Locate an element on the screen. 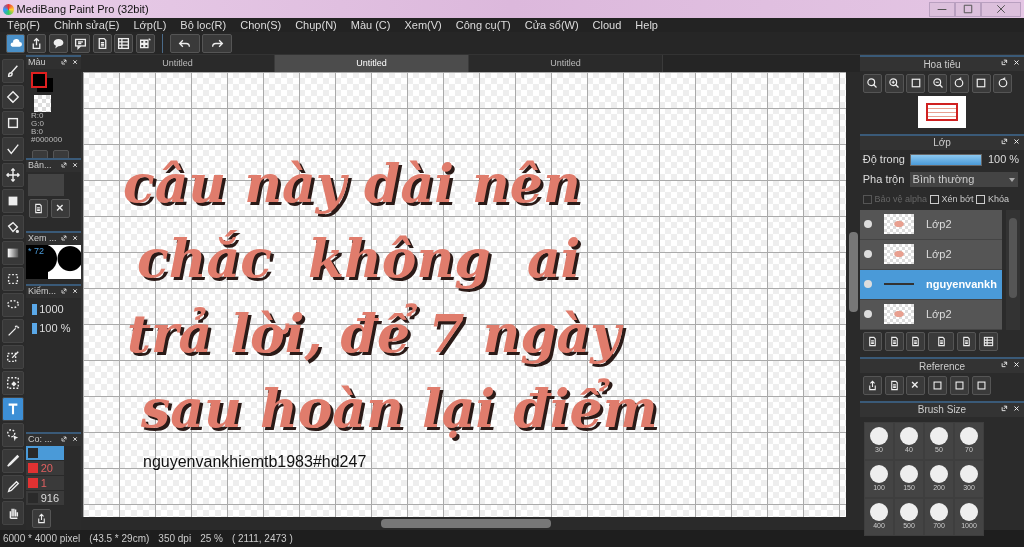  checkbox: Khóa is located at coordinates (992, 199).